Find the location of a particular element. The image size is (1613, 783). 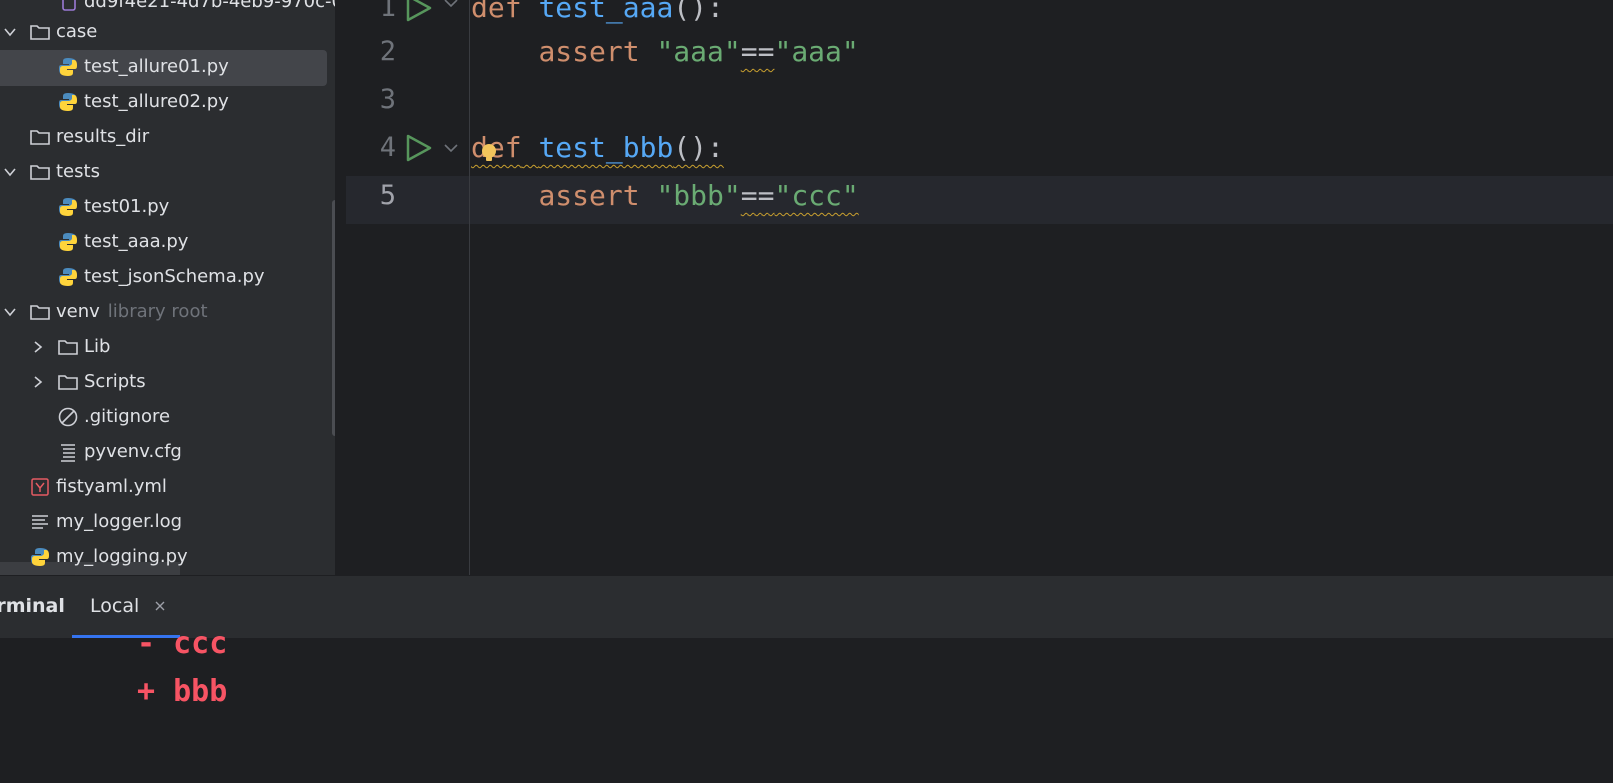

tree-item-gitignore: .gitignore is located at coordinates (167, 417).